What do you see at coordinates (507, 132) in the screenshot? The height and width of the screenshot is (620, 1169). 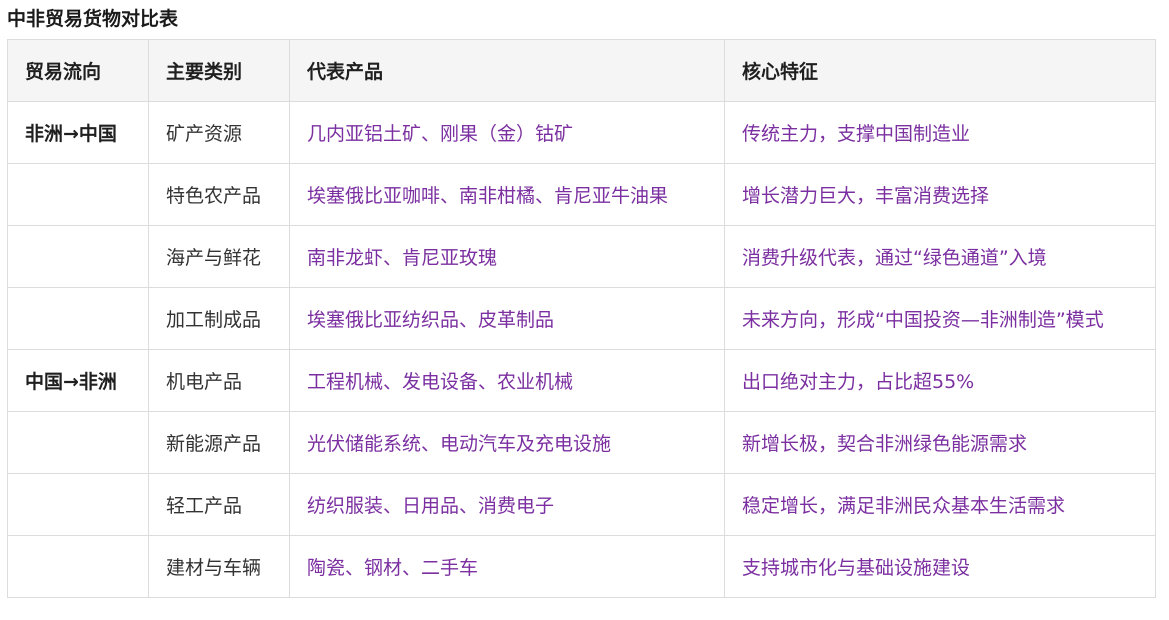 I see `product-cell: 几内亚铝土矿、刚果（金）钴矿` at bounding box center [507, 132].